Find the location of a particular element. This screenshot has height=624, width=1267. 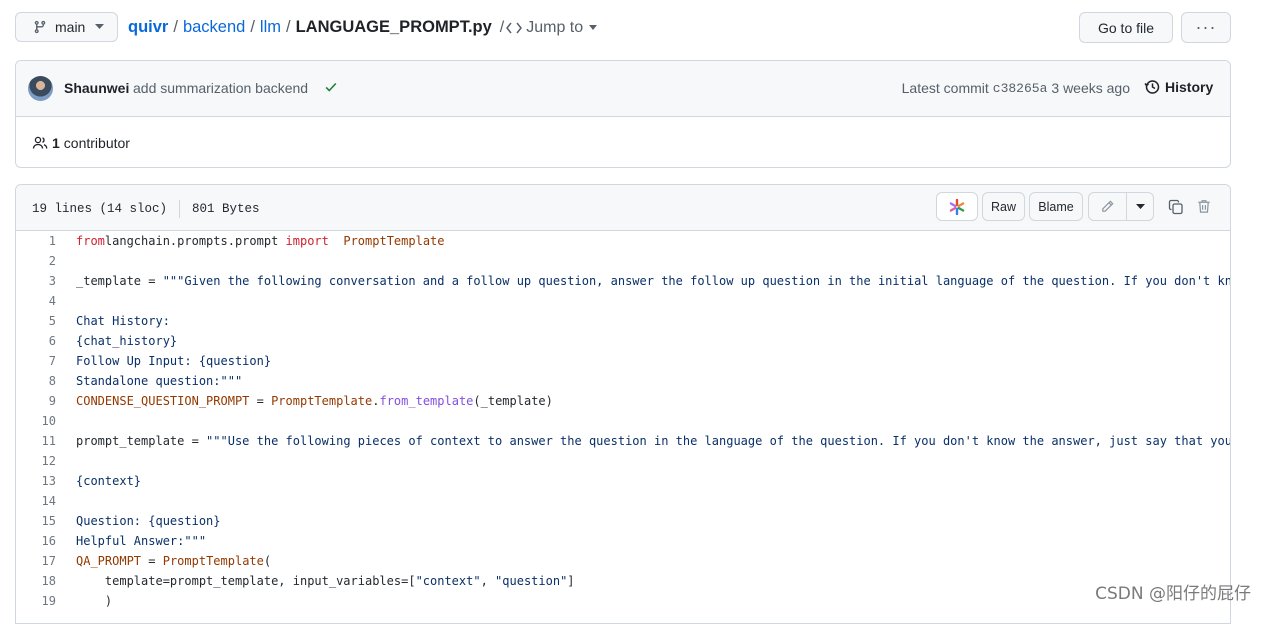

more-options-button: ··· is located at coordinates (1206, 27).